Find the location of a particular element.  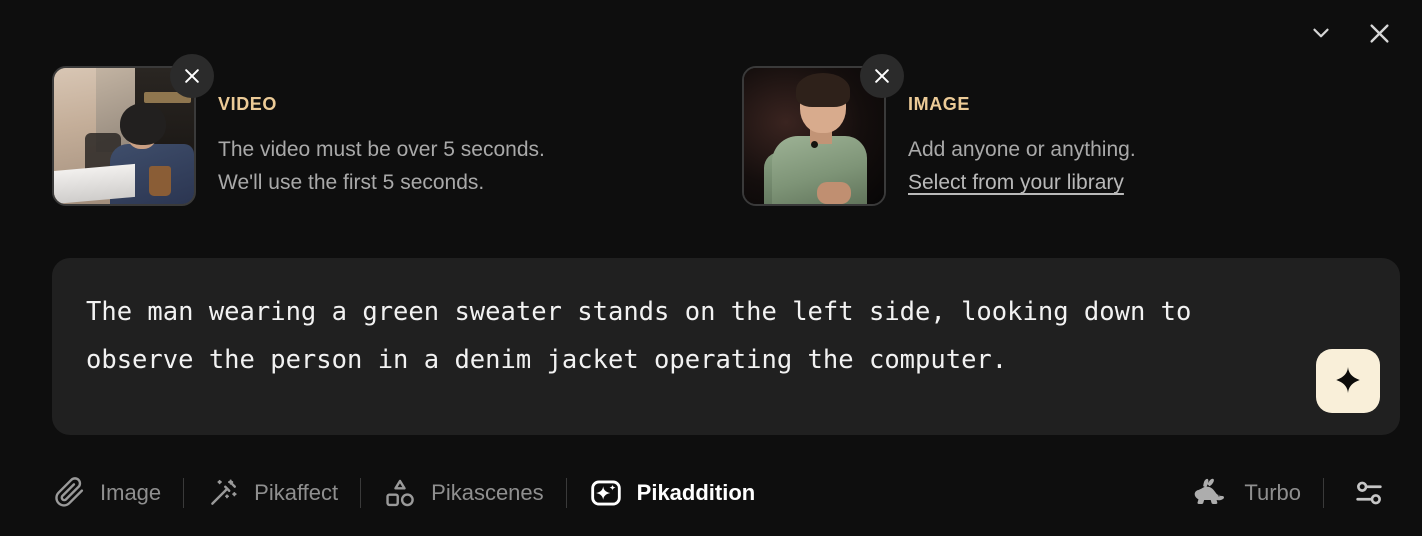

remove-image-button is located at coordinates (882, 76).